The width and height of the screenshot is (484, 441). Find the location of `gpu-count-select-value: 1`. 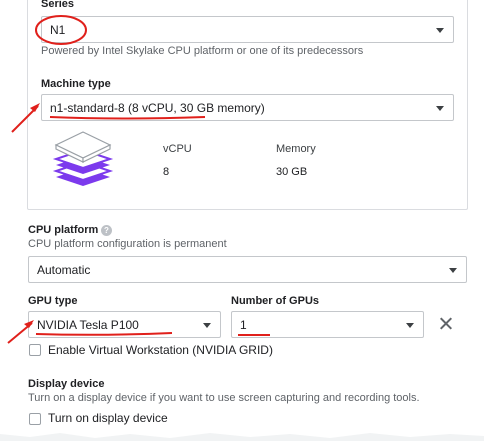

gpu-count-select-value: 1 is located at coordinates (243, 325).